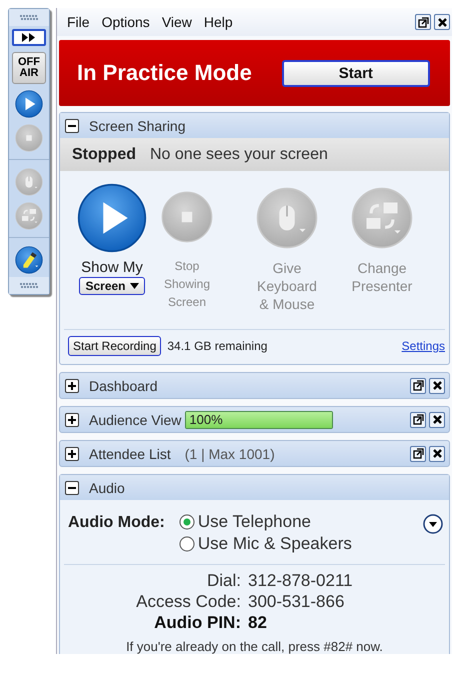 The image size is (453, 675). I want to click on info-value: 82, so click(258, 623).